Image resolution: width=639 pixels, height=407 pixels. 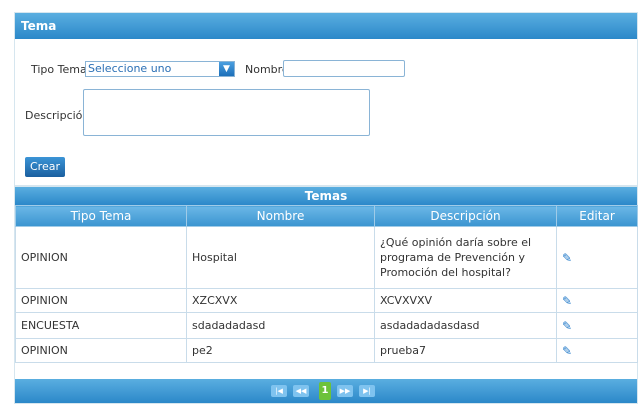 I want to click on chevron-down-icon: ▼, so click(x=226, y=69).